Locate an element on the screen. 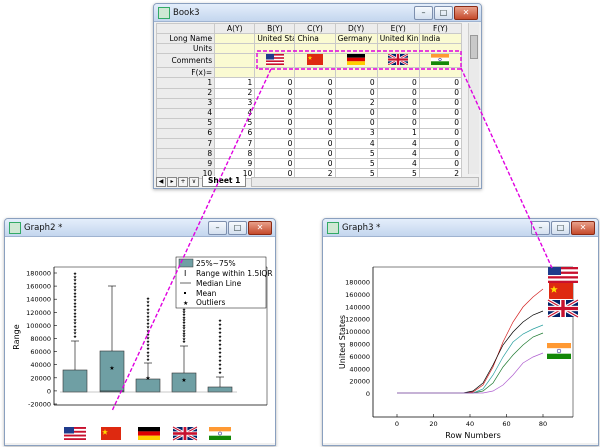  table-row: 2200000 is located at coordinates (309, 93).